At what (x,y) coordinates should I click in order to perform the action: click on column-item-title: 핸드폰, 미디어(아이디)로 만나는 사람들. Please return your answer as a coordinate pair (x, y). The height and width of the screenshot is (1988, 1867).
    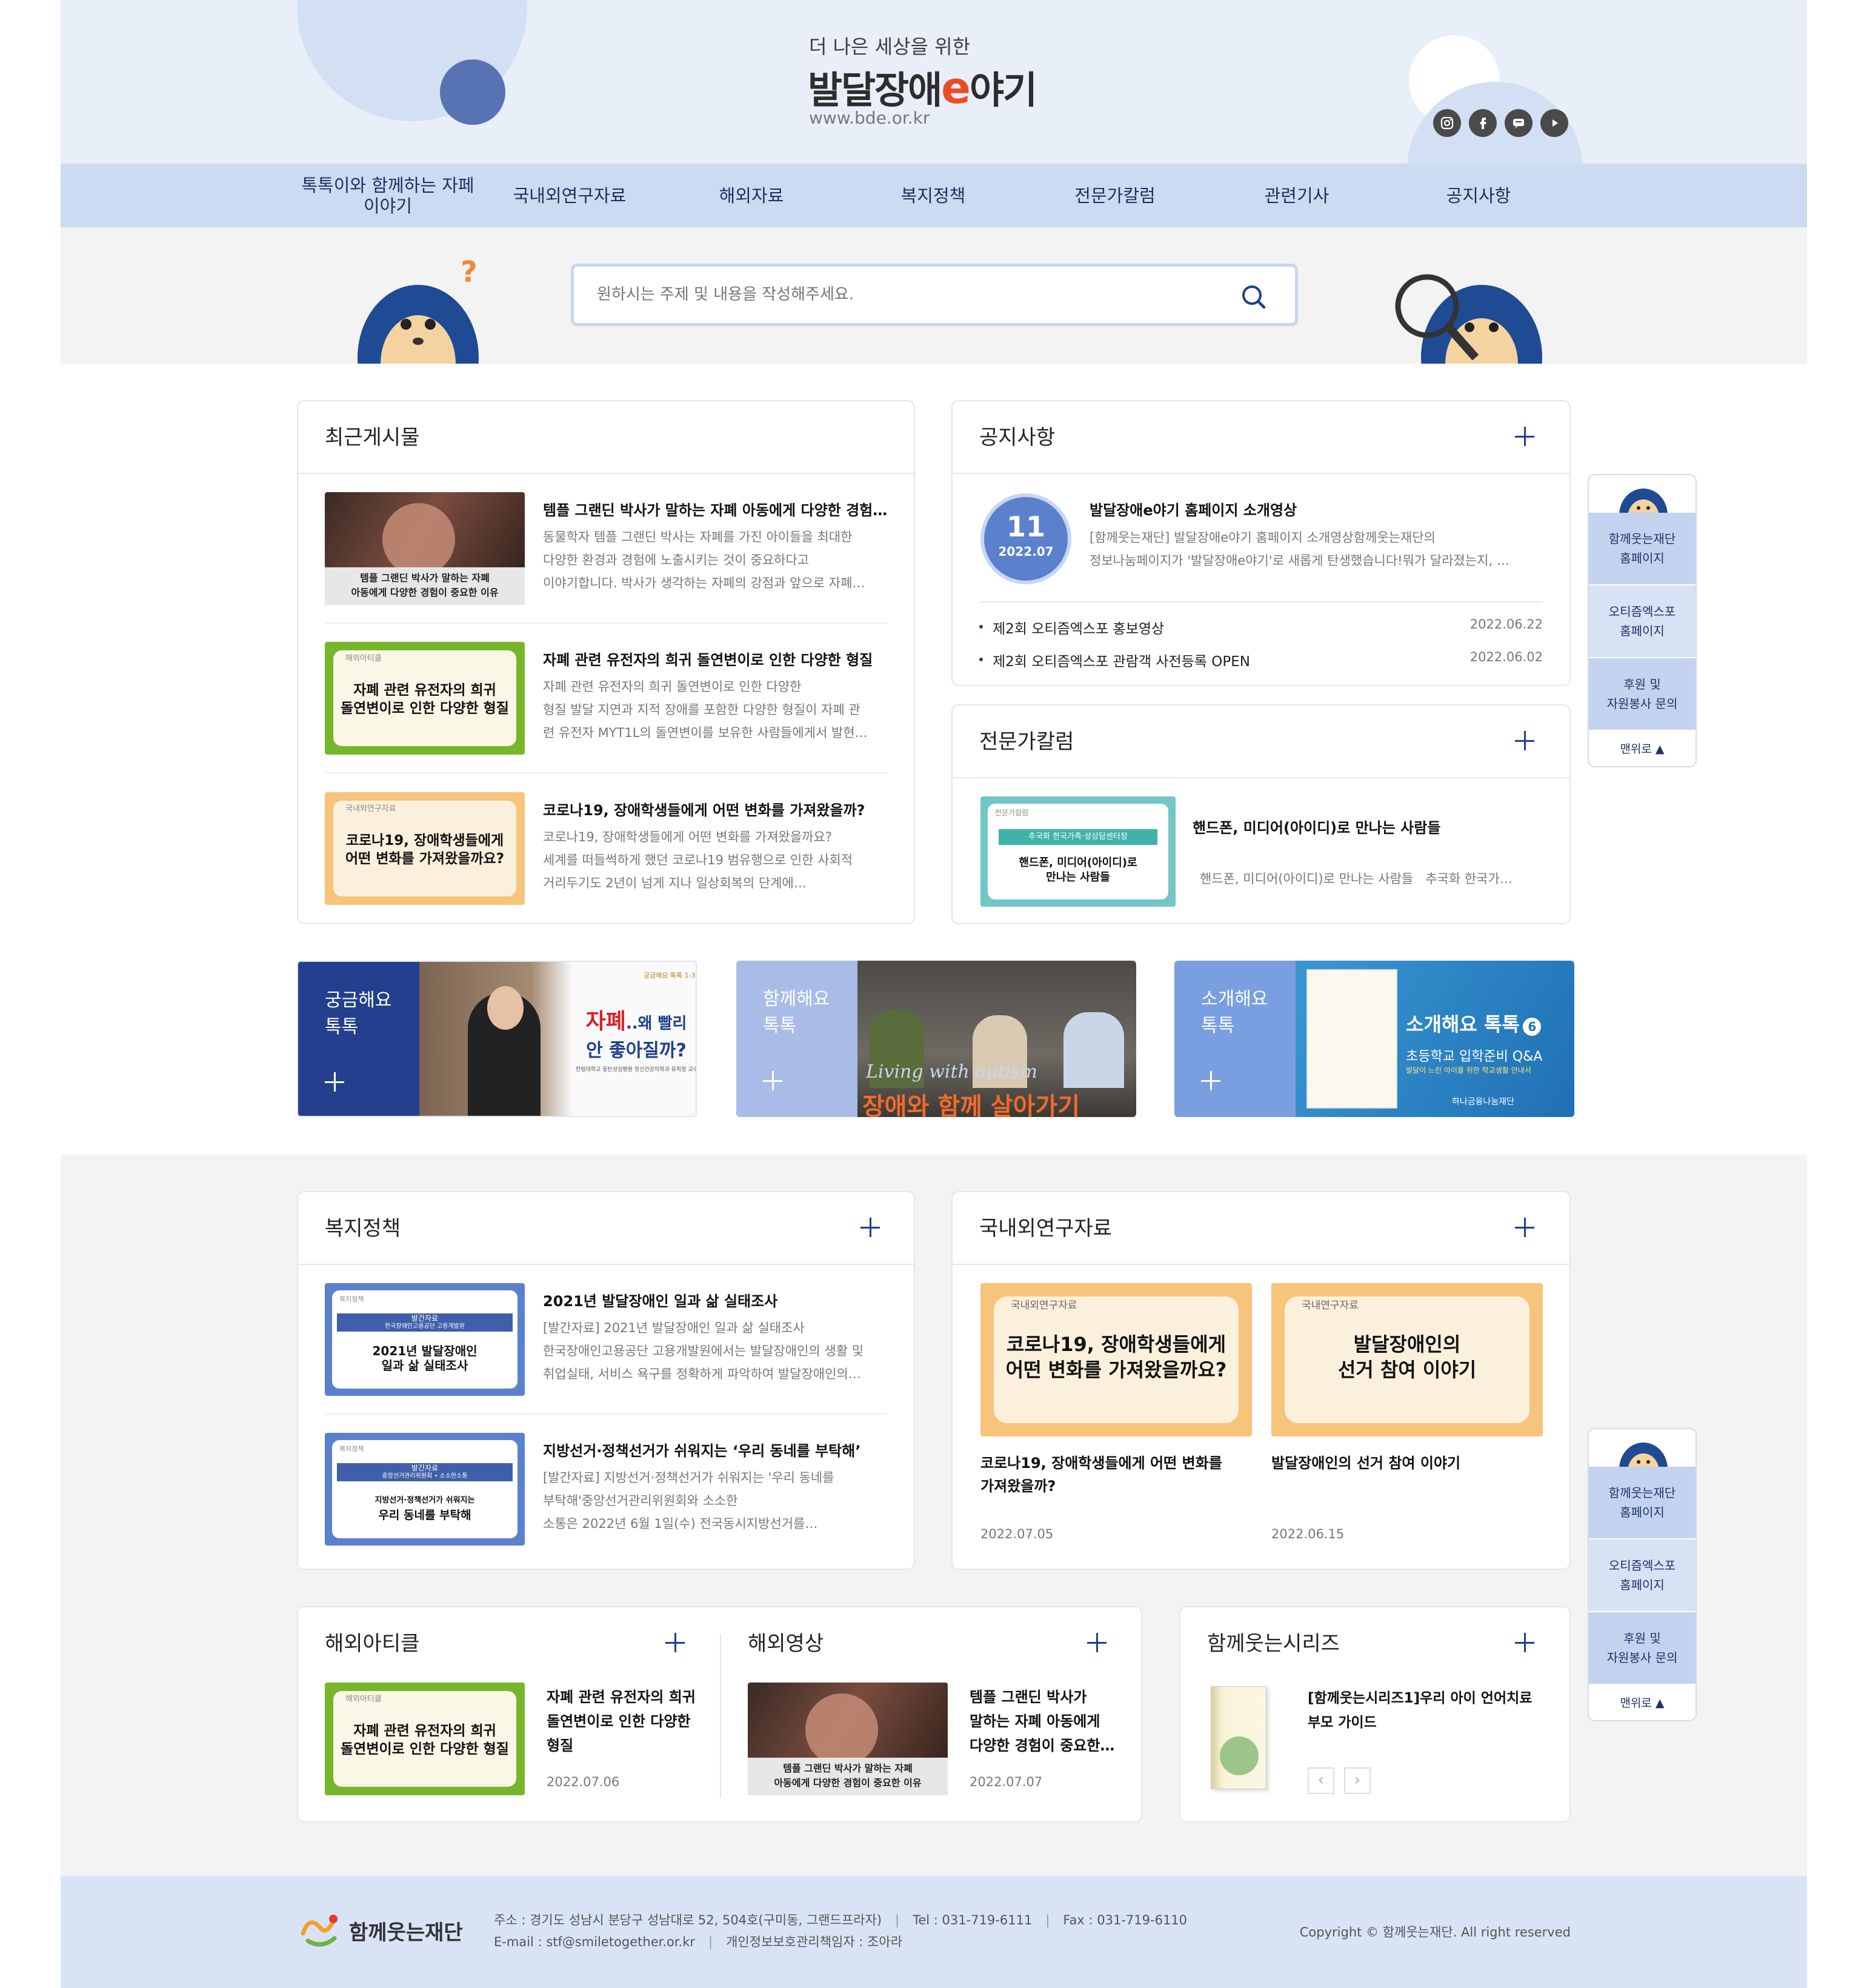
    Looking at the image, I should click on (1372, 826).